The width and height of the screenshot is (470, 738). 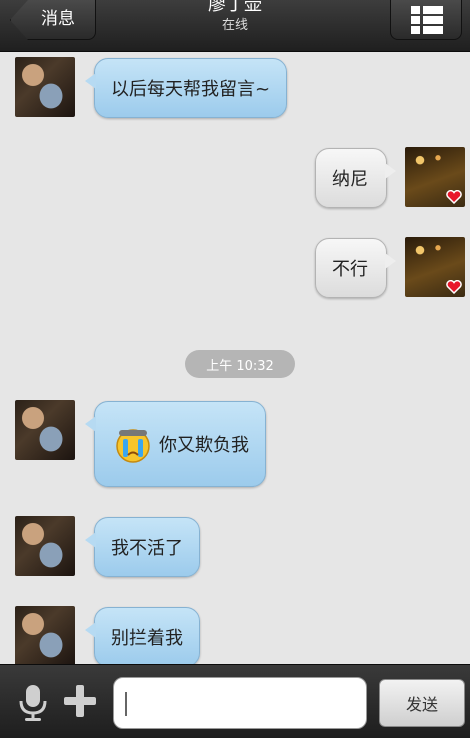 I want to click on input-bar: 发送, so click(x=235, y=701).